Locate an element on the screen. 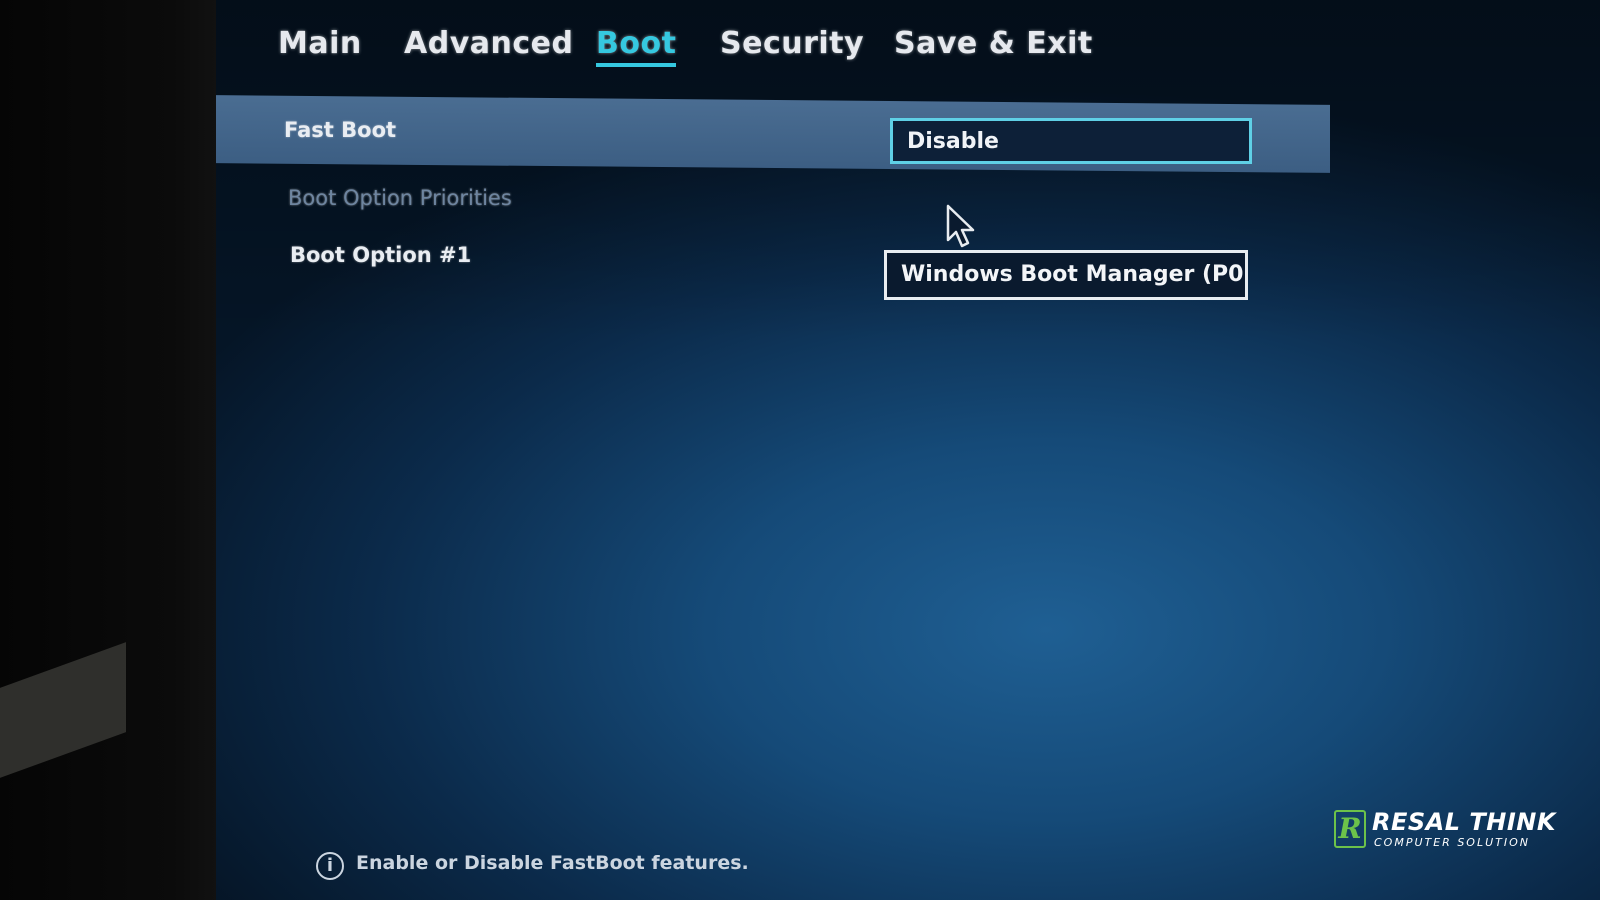 The image size is (1600, 900). tab-save-exit: Save & Exit is located at coordinates (993, 43).